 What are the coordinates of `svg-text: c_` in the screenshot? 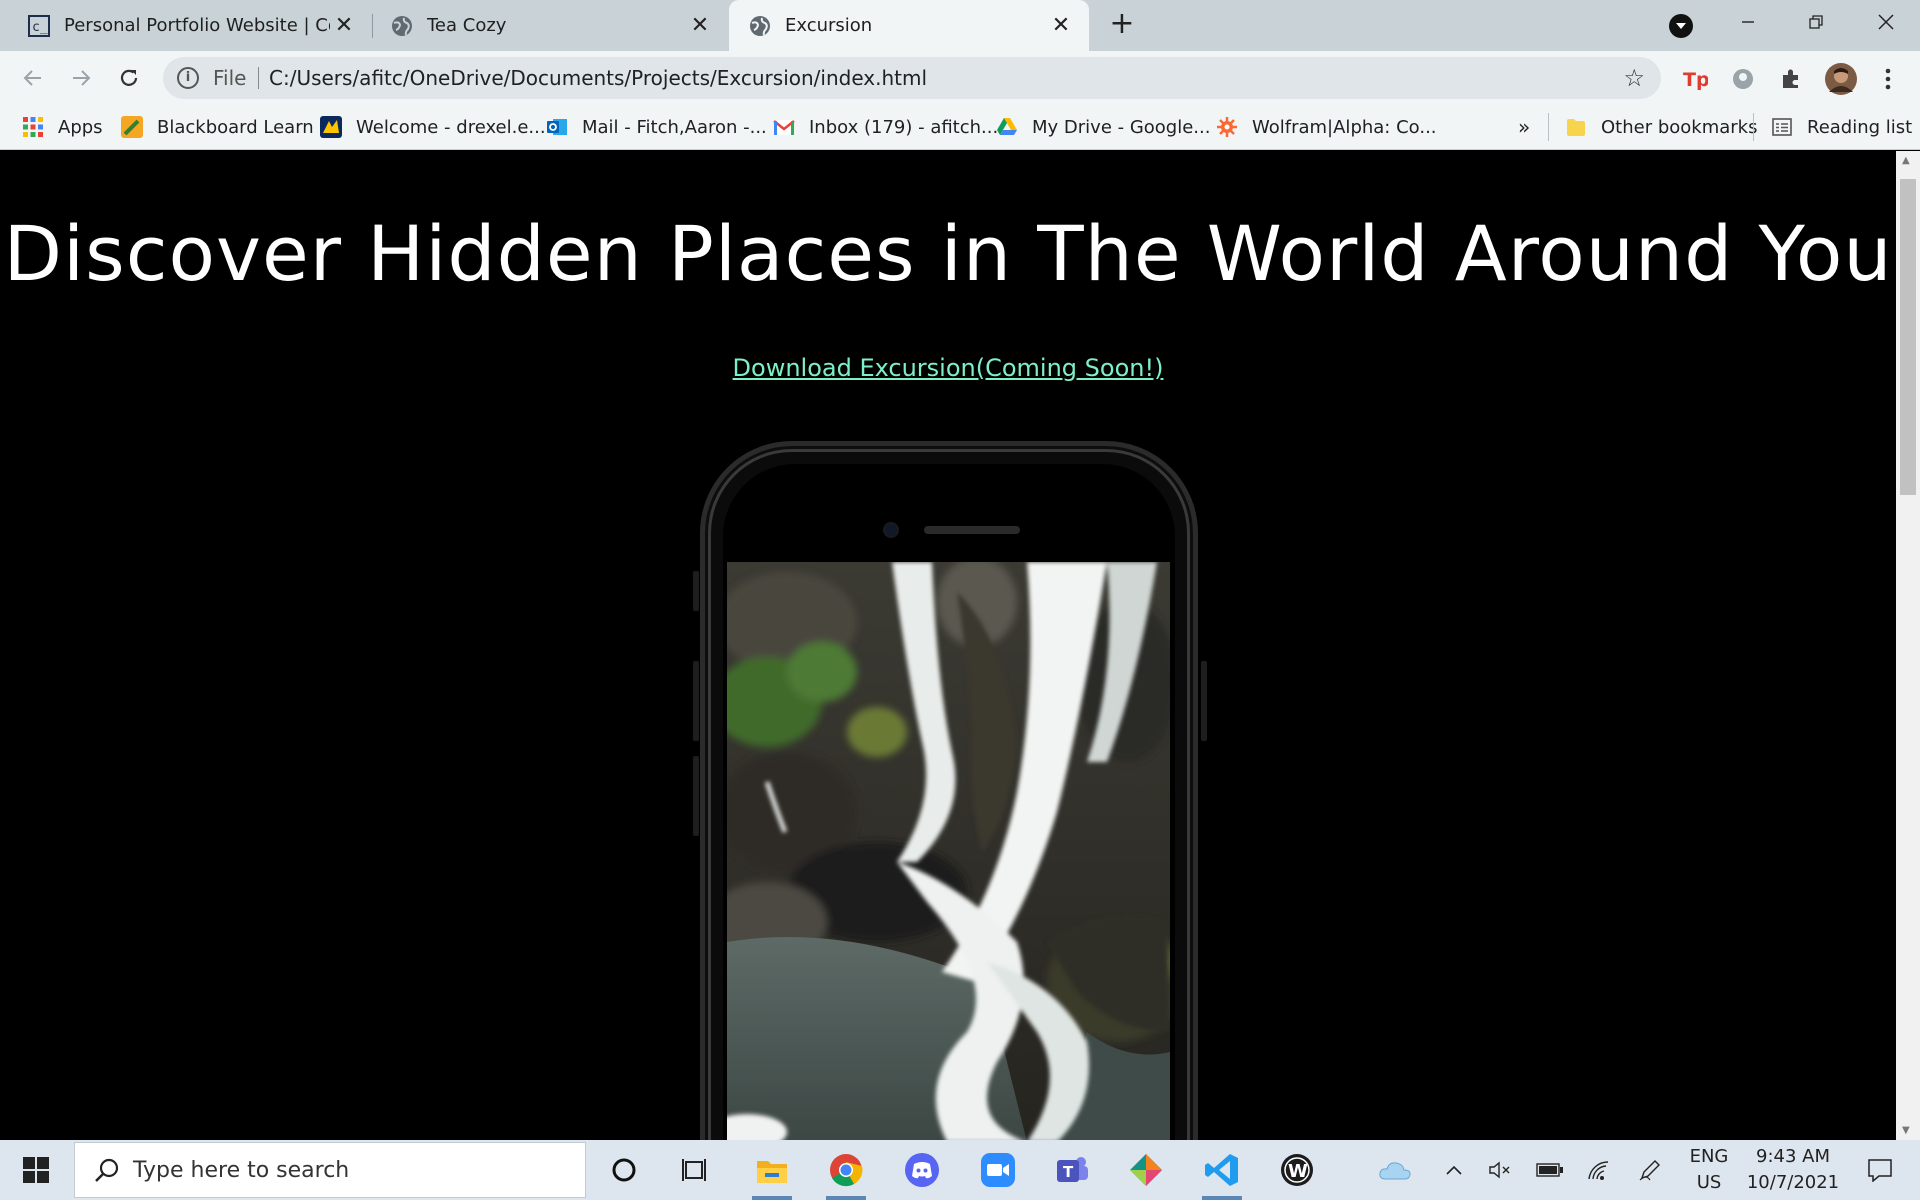 It's located at (40, 27).